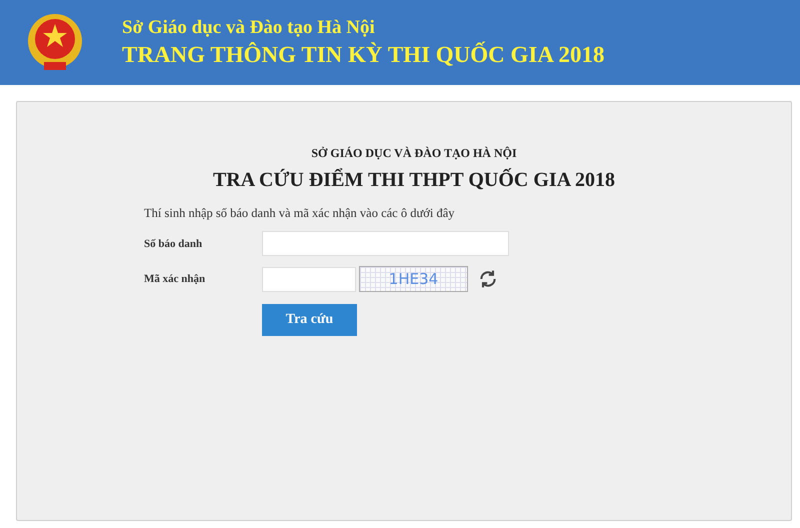 The height and width of the screenshot is (528, 800). What do you see at coordinates (300, 213) in the screenshot?
I see `instruction-text: Thí sinh nhập số báo danh và mã xác nhận vào các ô dưới đây` at bounding box center [300, 213].